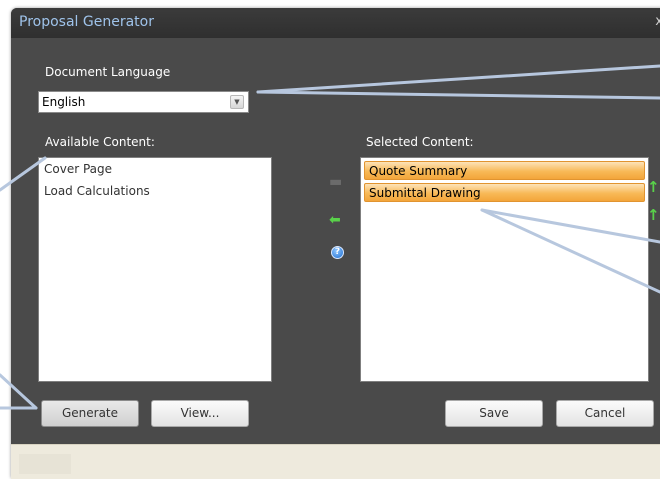  I want to click on down-arrow-icon: ↑, so click(653, 215).